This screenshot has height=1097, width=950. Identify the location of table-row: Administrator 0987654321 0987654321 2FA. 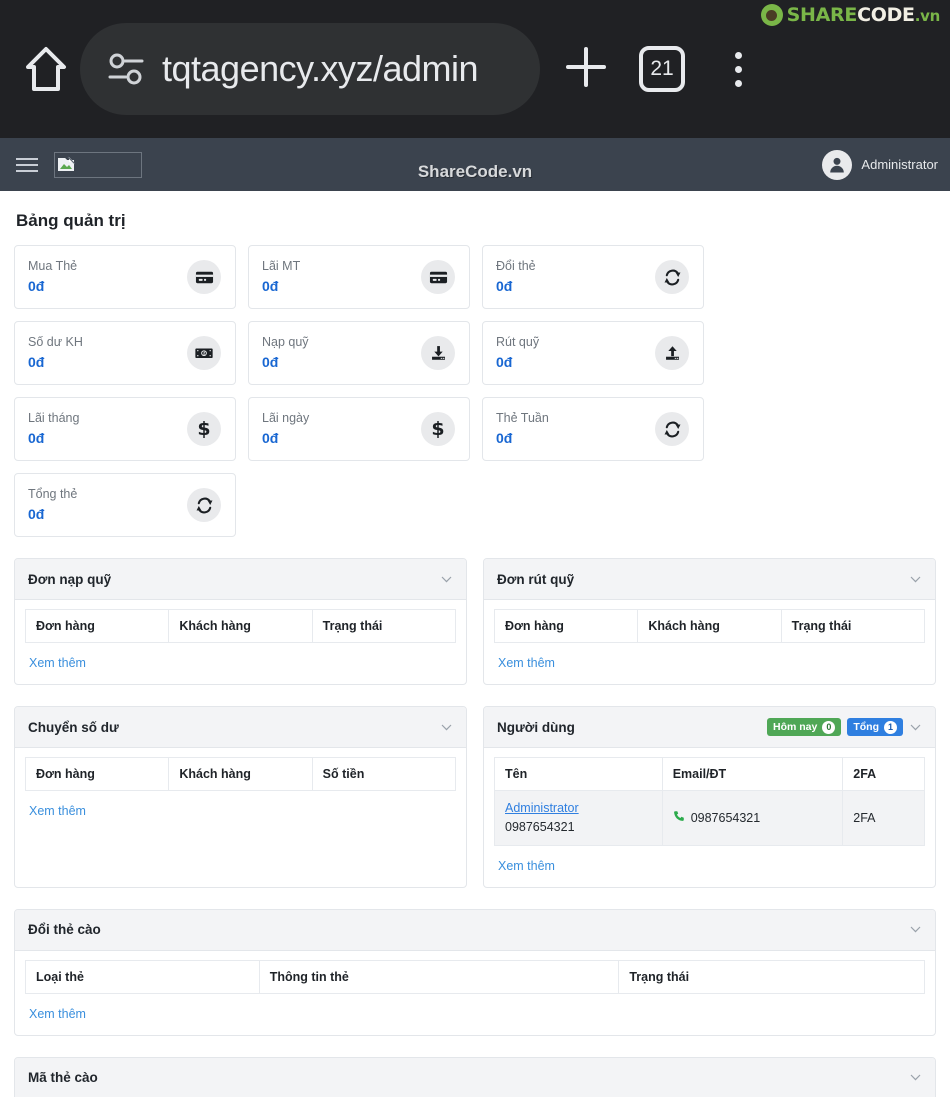
(709, 818).